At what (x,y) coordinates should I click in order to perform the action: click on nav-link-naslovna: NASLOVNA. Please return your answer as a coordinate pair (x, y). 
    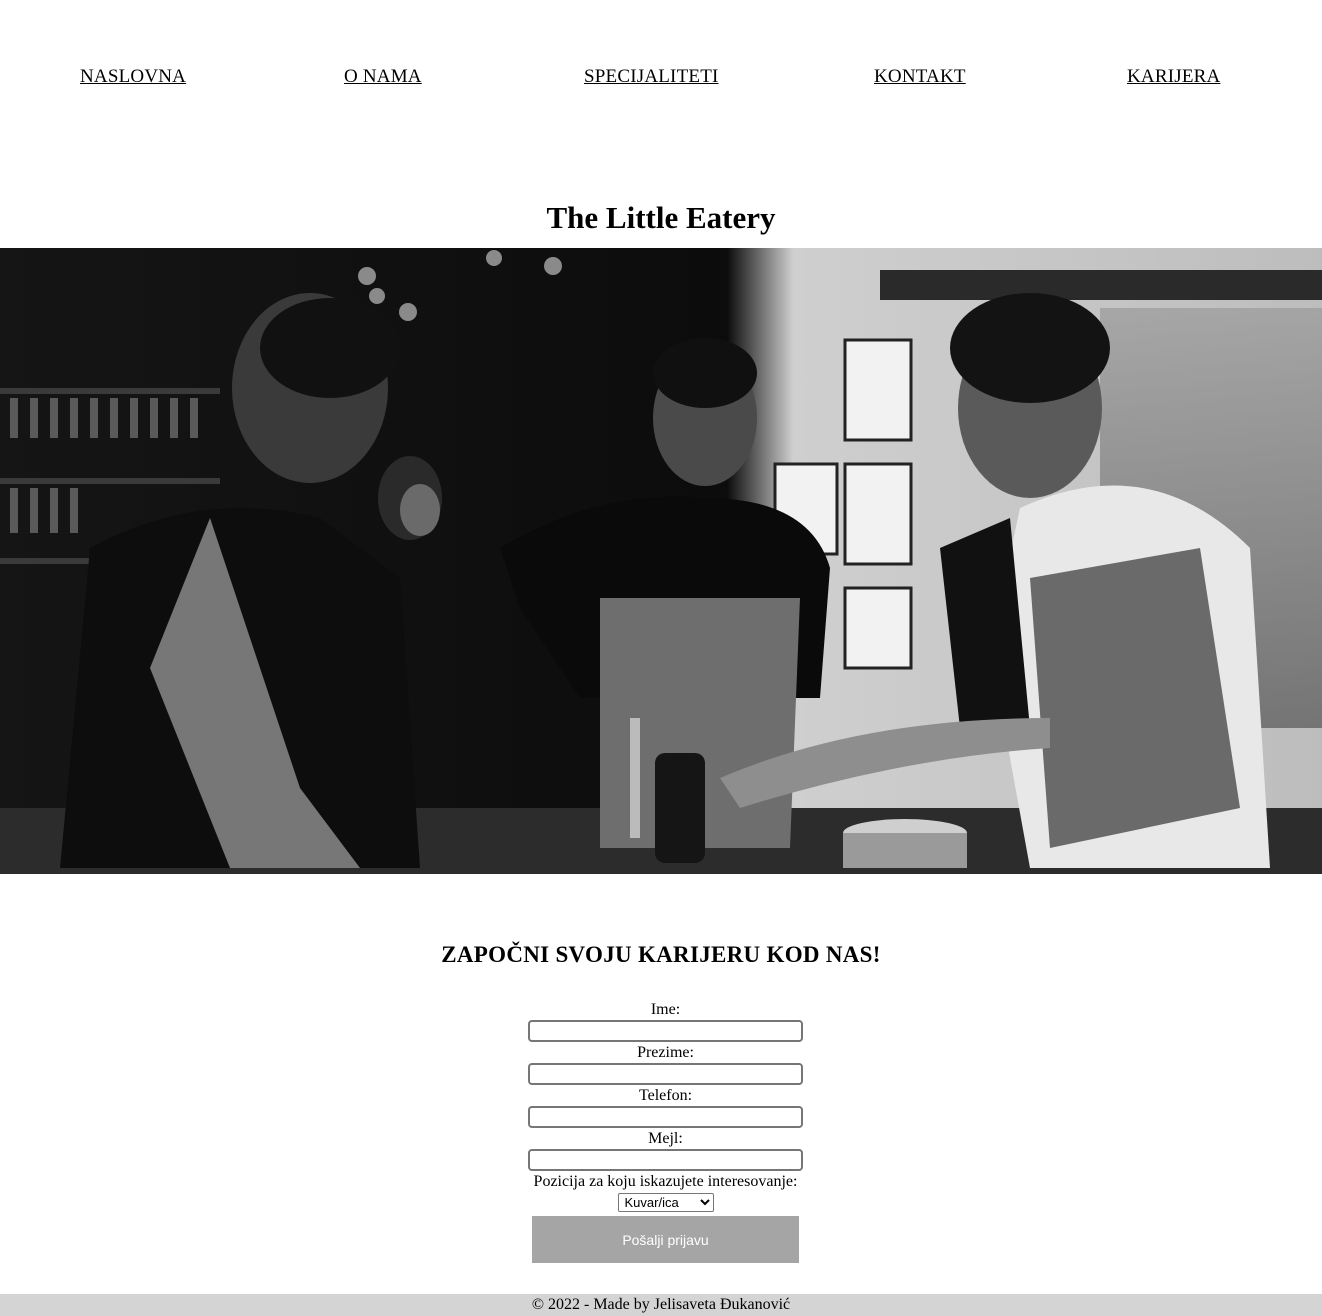
    Looking at the image, I should click on (133, 77).